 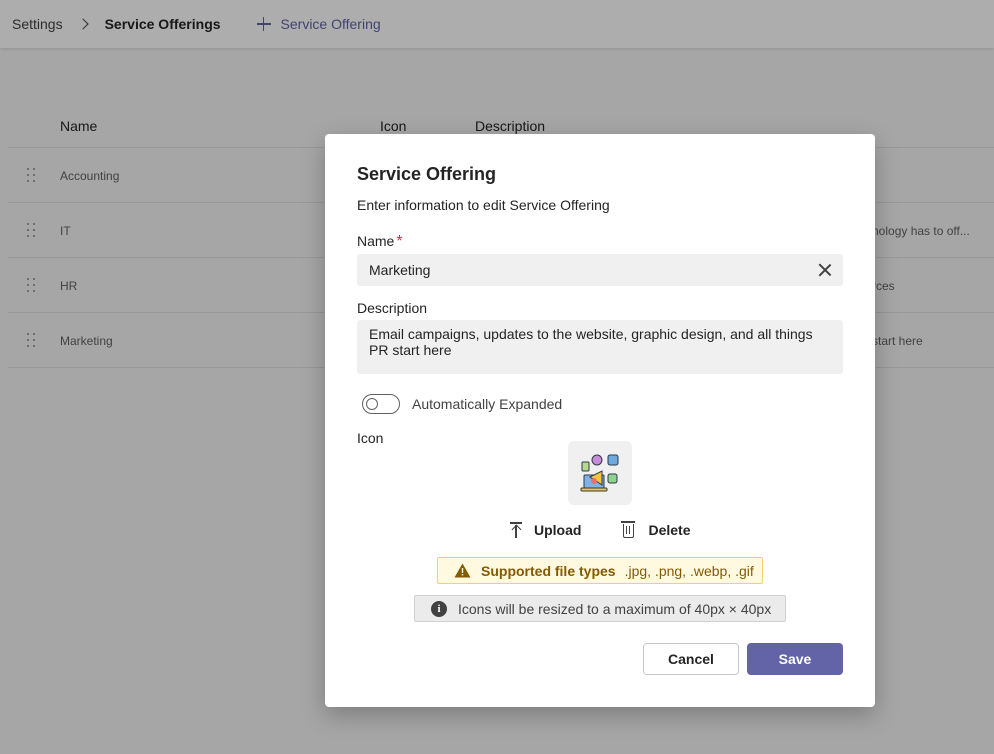 I want to click on auto-expand-label: Automatically Expanded, so click(x=487, y=404).